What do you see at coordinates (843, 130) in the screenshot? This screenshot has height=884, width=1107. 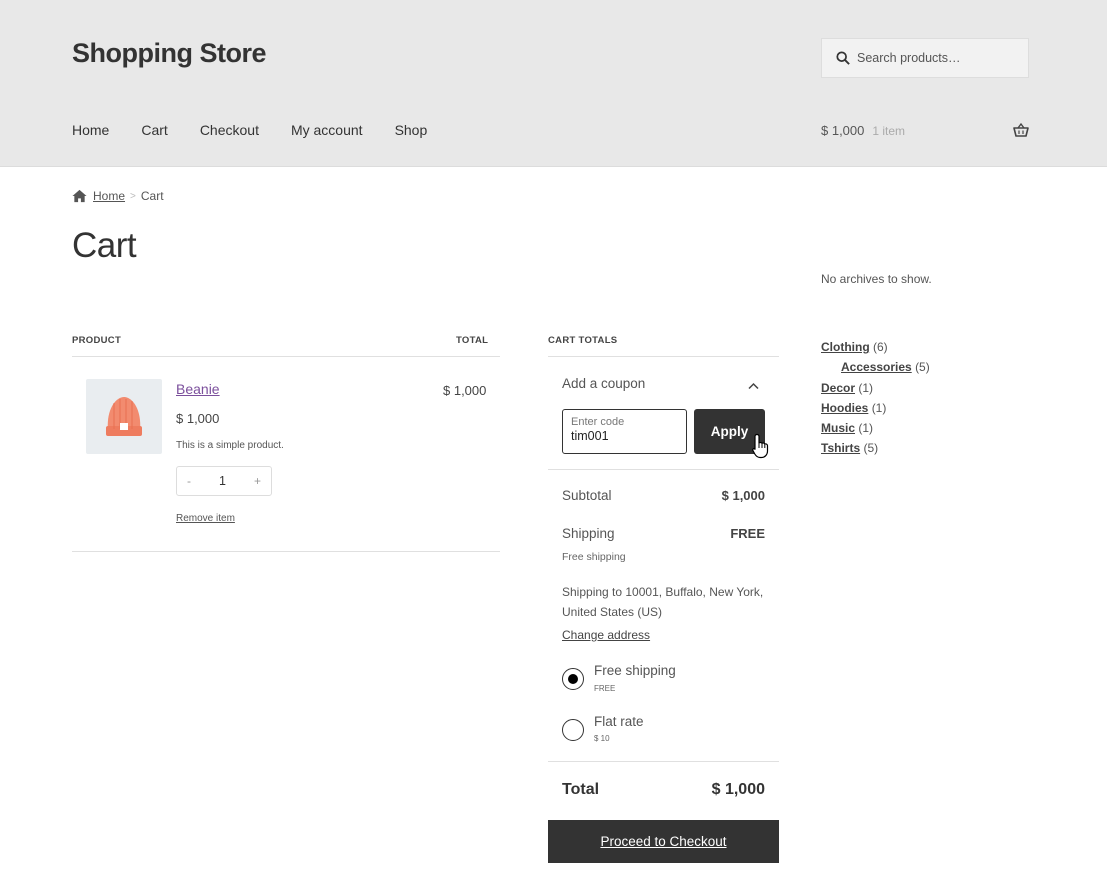 I see `mini-cart-amount: $ 1,000` at bounding box center [843, 130].